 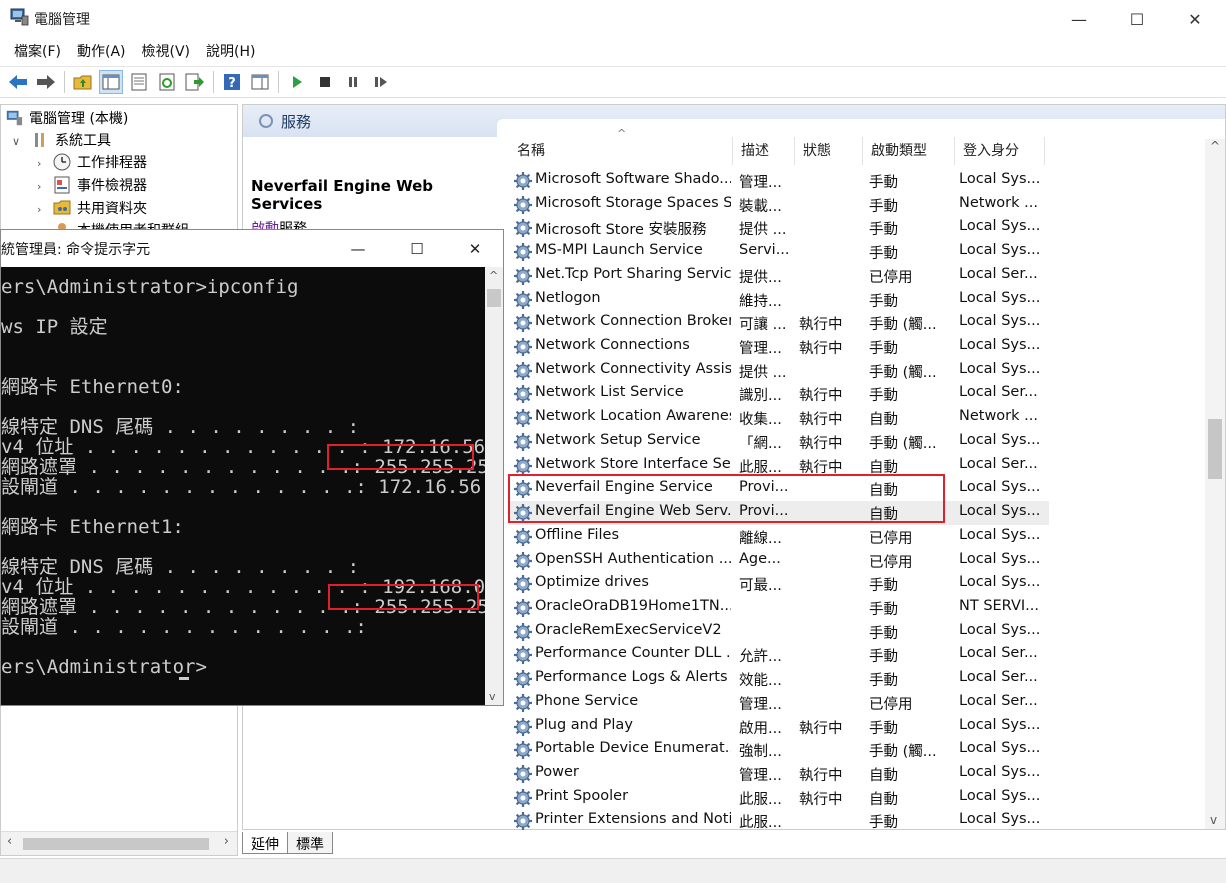 What do you see at coordinates (475, 248) in the screenshot?
I see `cmd-close-button: ✕` at bounding box center [475, 248].